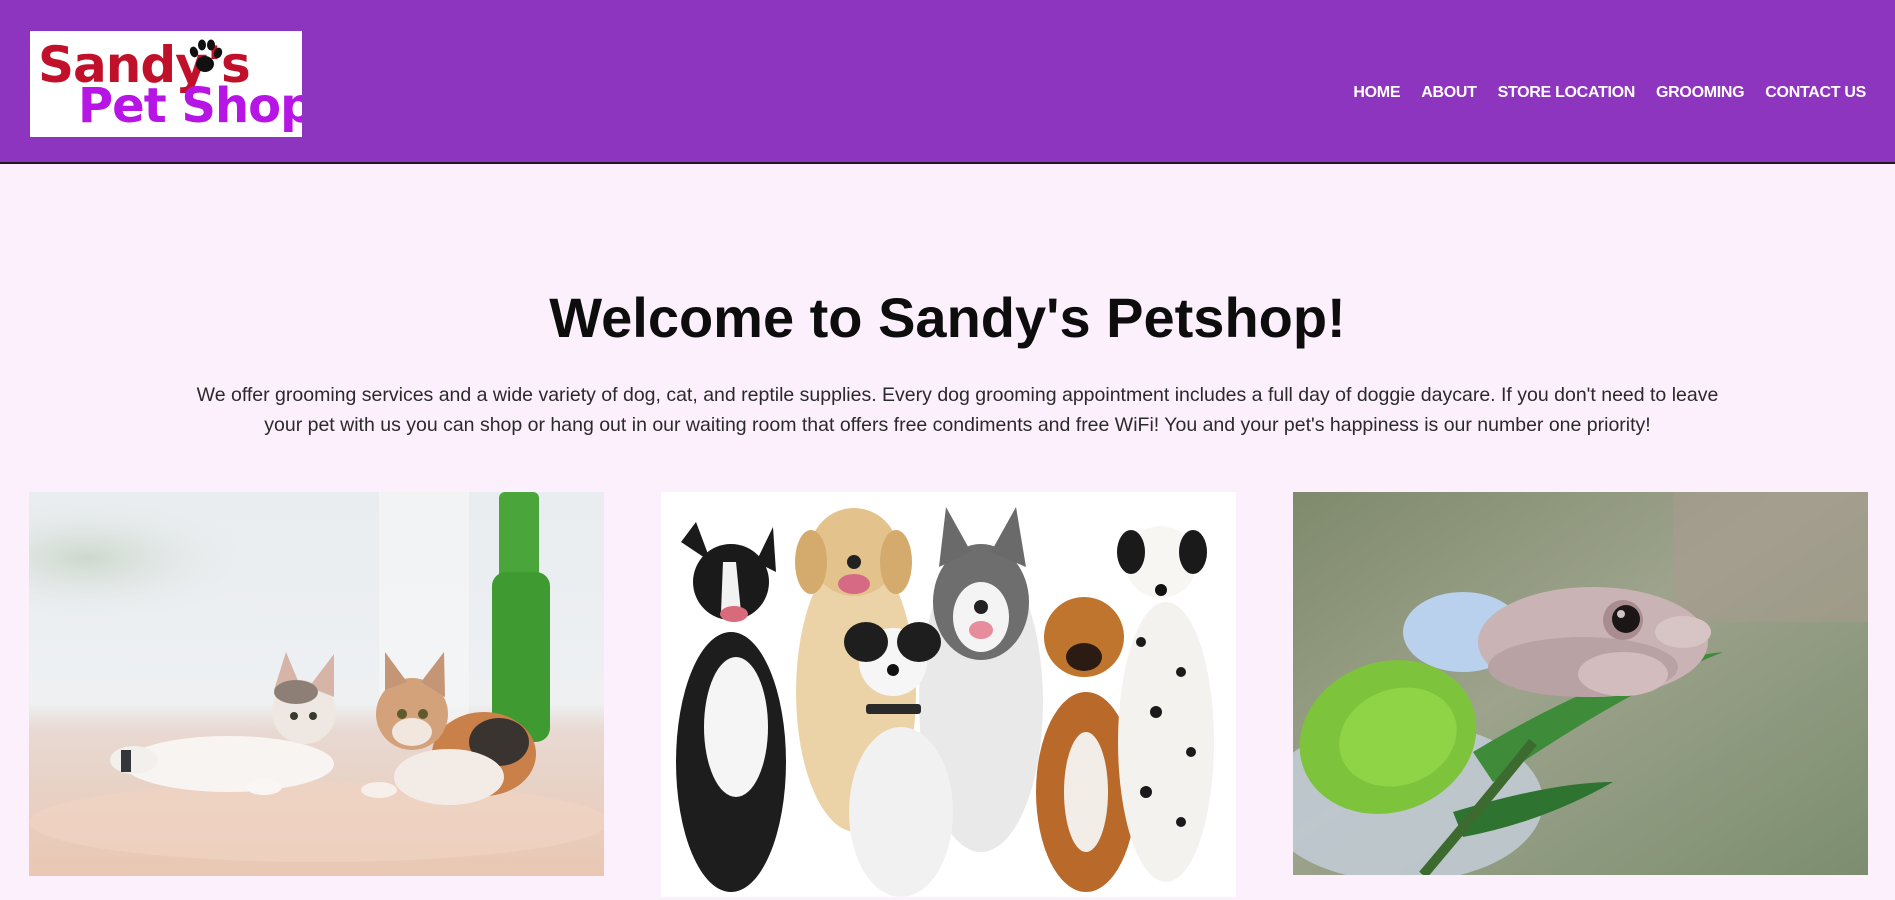 The image size is (1895, 900). I want to click on frog-image, so click(1580, 683).